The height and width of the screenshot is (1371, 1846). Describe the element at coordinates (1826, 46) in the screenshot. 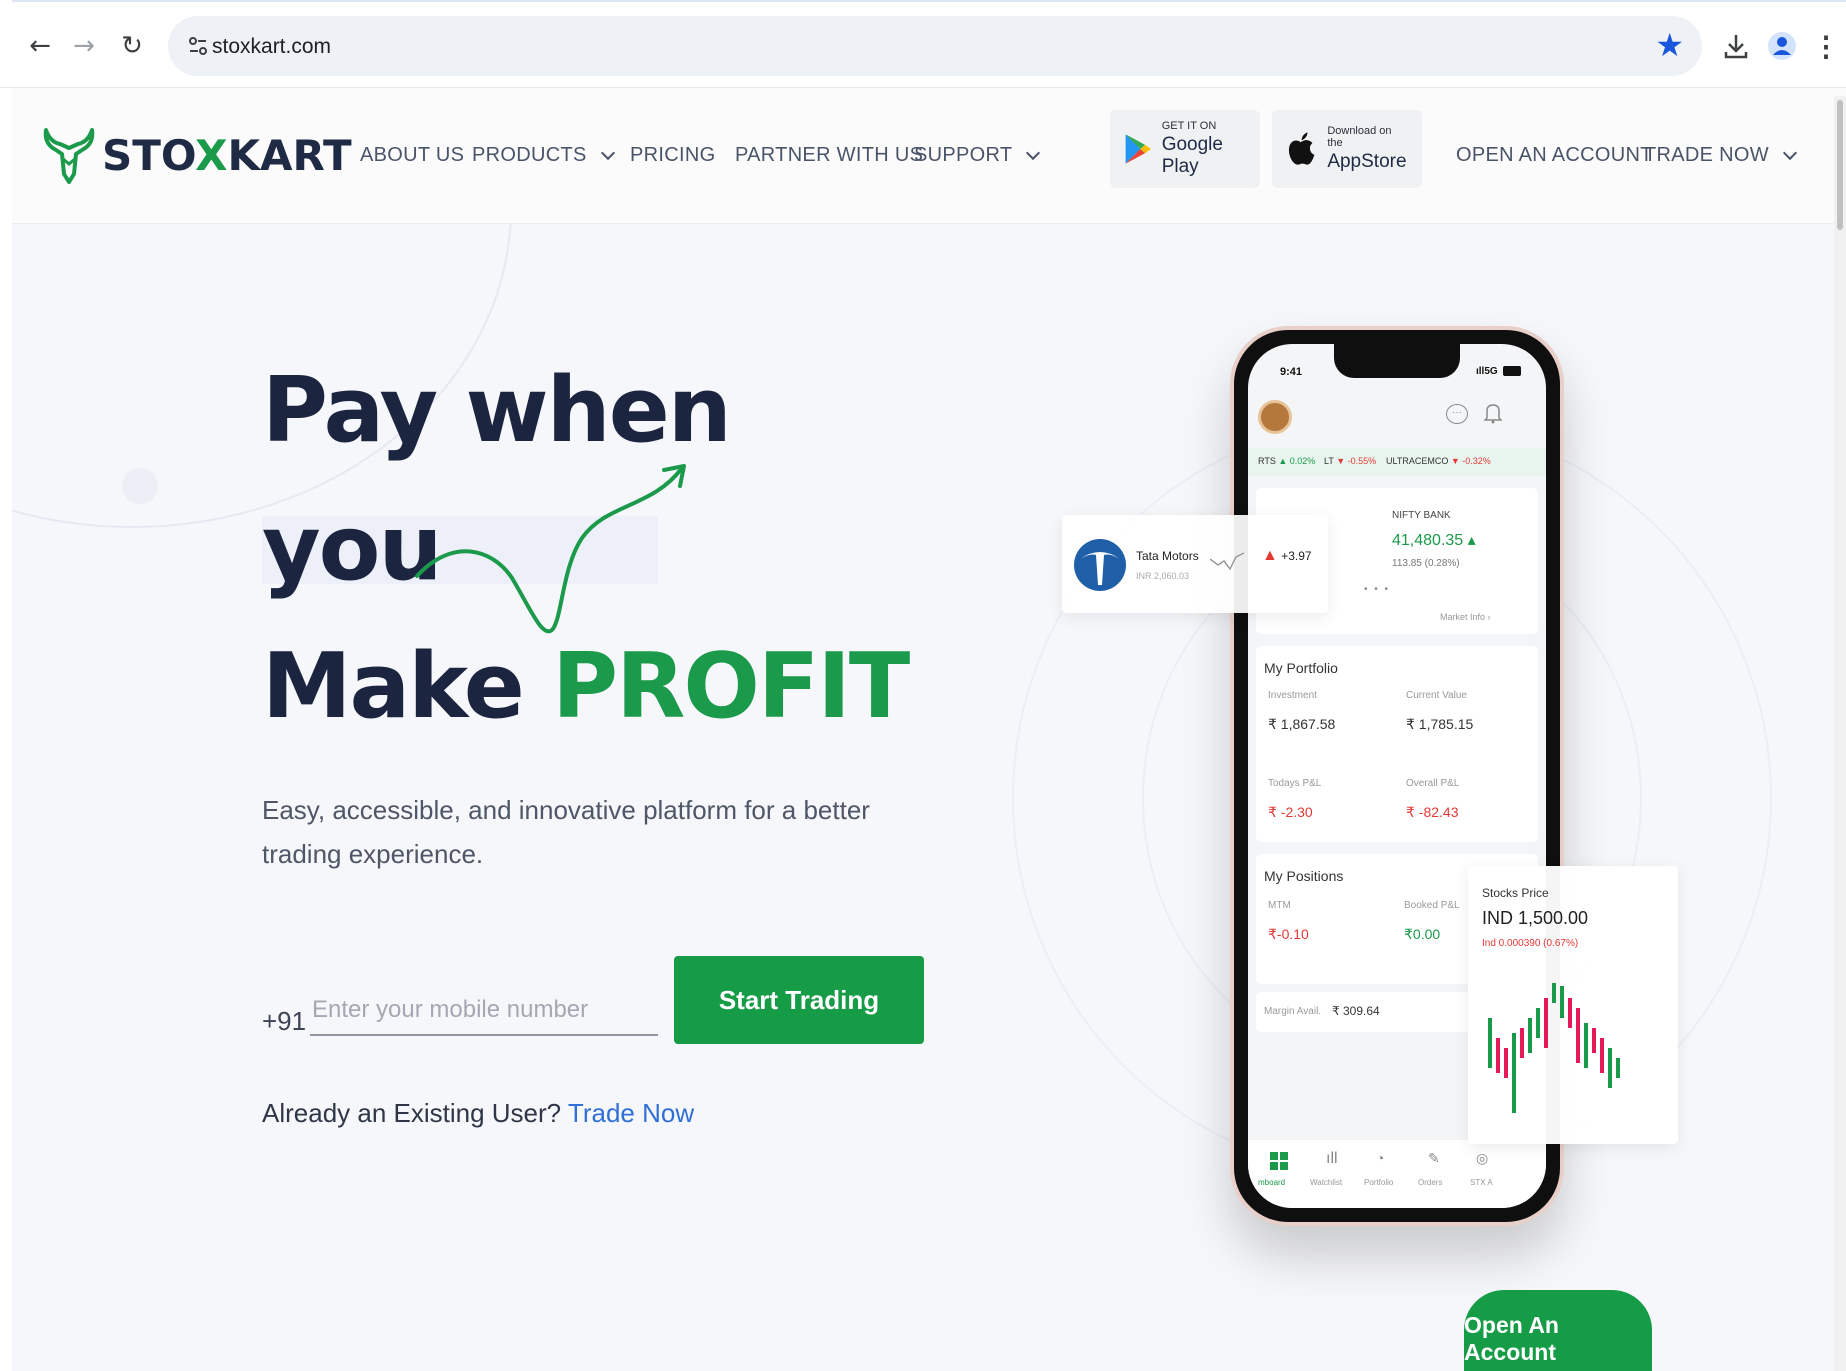

I see `browser-menu-icon: ⋮` at that location.